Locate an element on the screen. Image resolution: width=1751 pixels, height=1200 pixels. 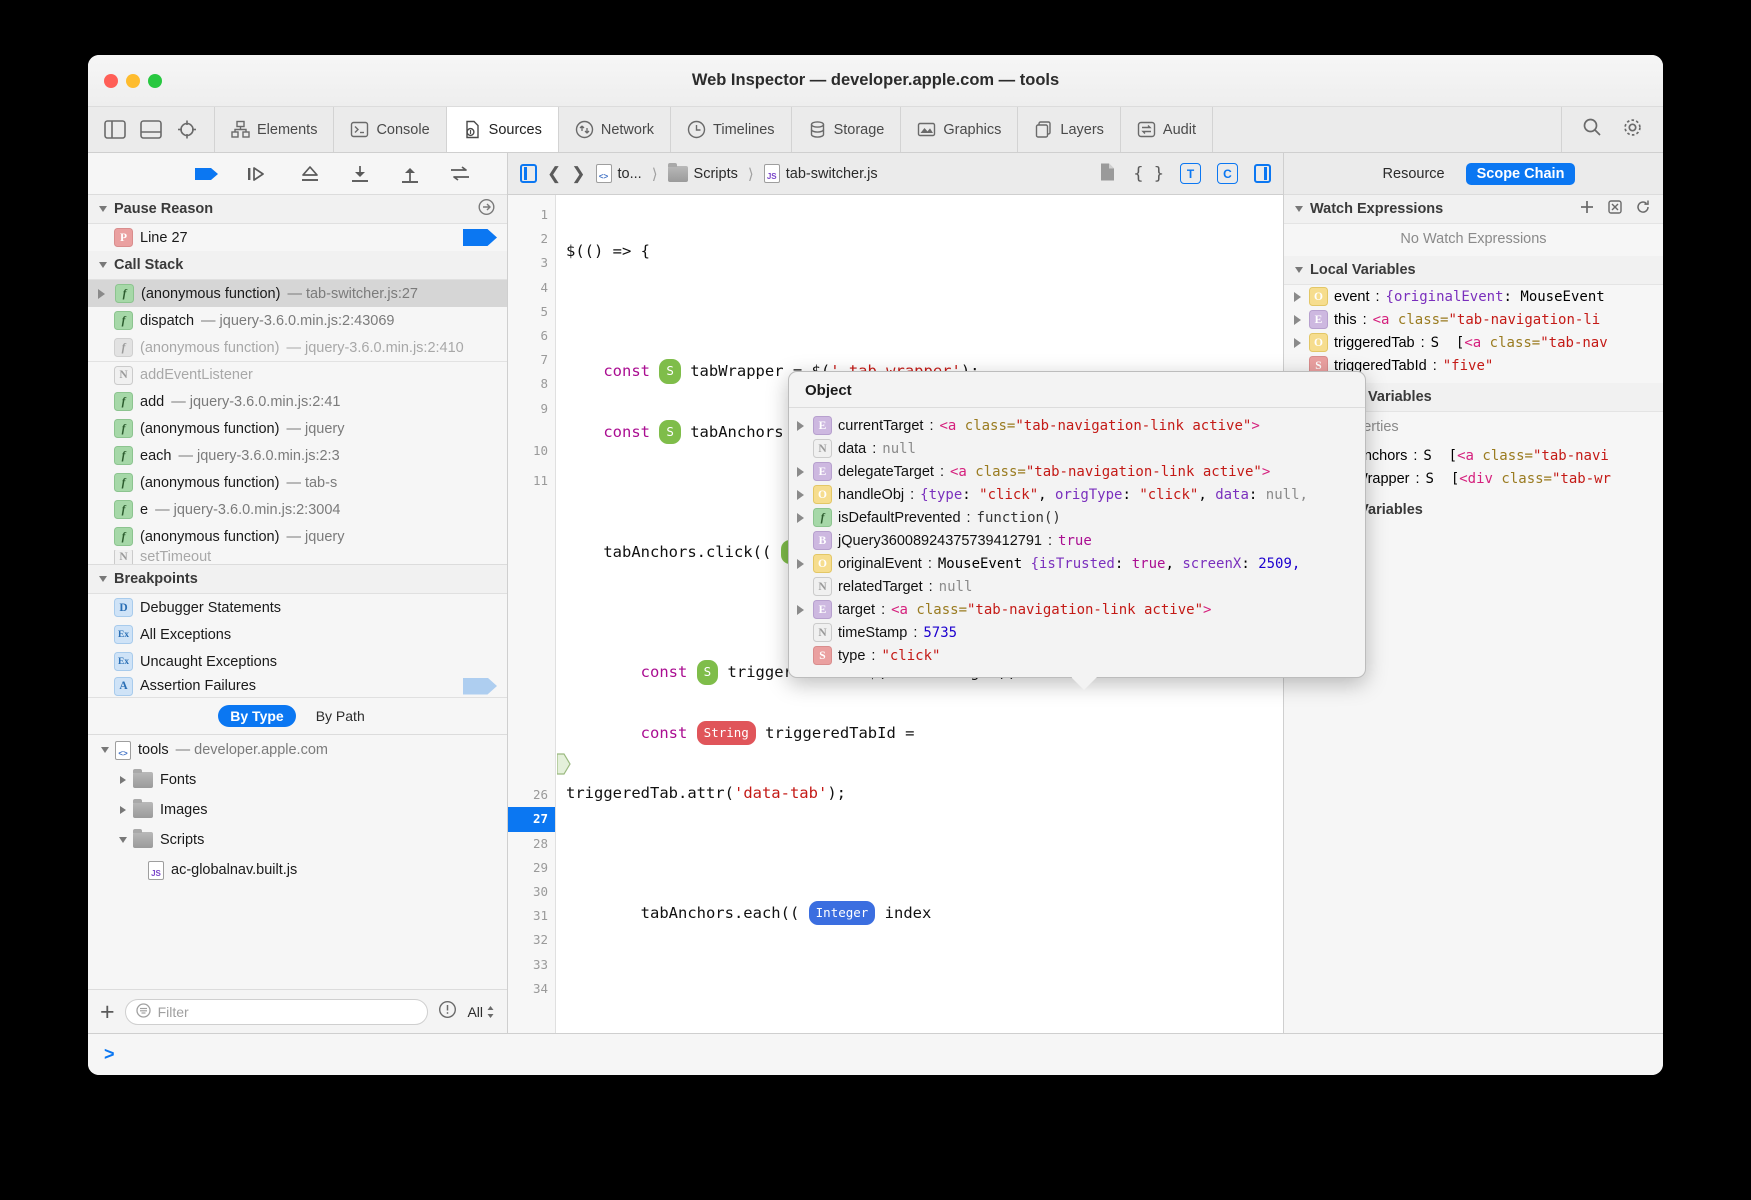
call-stack-frame: N setTimeout is located at coordinates (297, 557).